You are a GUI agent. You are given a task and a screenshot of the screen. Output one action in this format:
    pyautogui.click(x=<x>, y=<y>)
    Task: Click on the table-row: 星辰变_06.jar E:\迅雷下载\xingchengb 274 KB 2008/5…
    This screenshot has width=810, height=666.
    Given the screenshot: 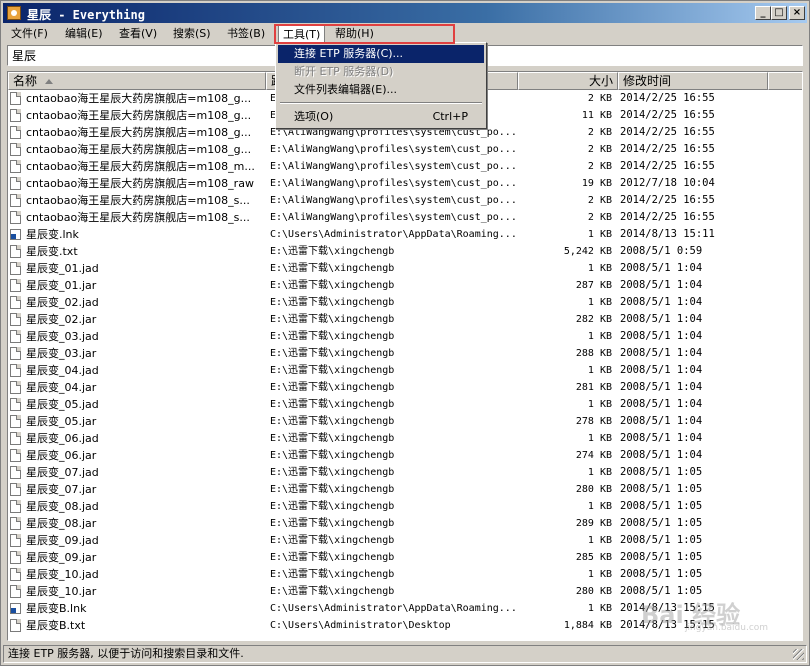 What is the action you would take?
    pyautogui.click(x=405, y=455)
    